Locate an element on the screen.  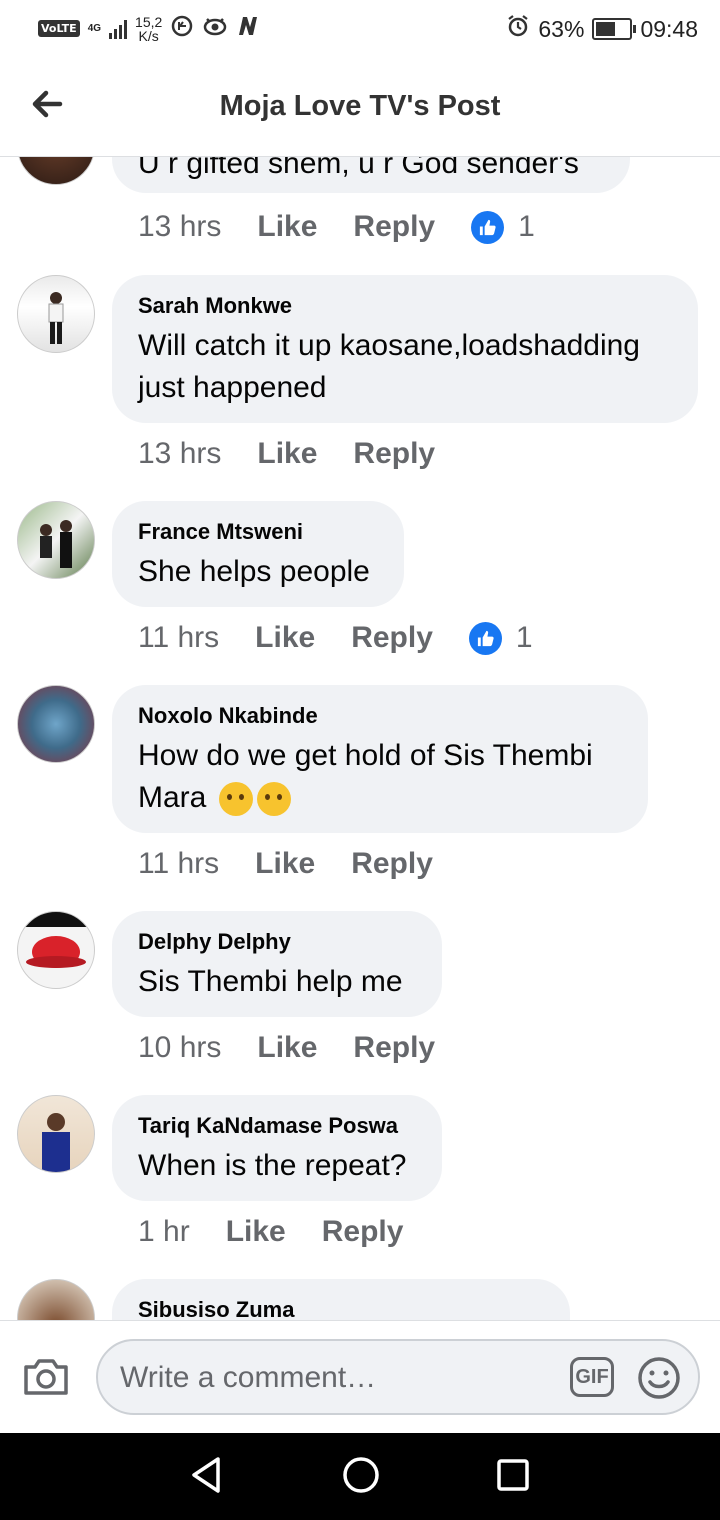
n-app-icon is located at coordinates (248, 28).